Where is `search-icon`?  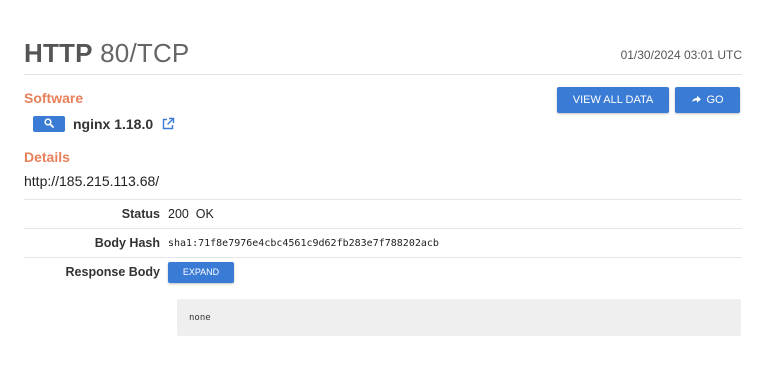 search-icon is located at coordinates (49, 124).